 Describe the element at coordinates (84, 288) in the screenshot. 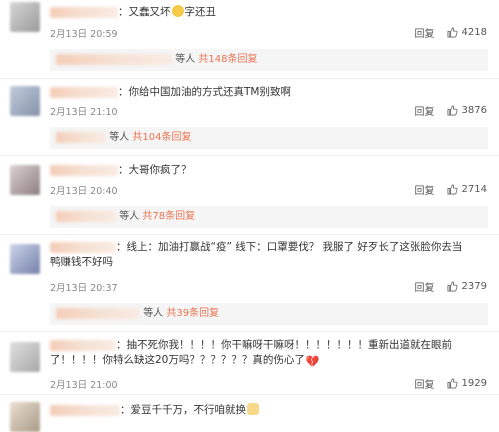

I see `timestamp: 2月13日 20:37` at that location.